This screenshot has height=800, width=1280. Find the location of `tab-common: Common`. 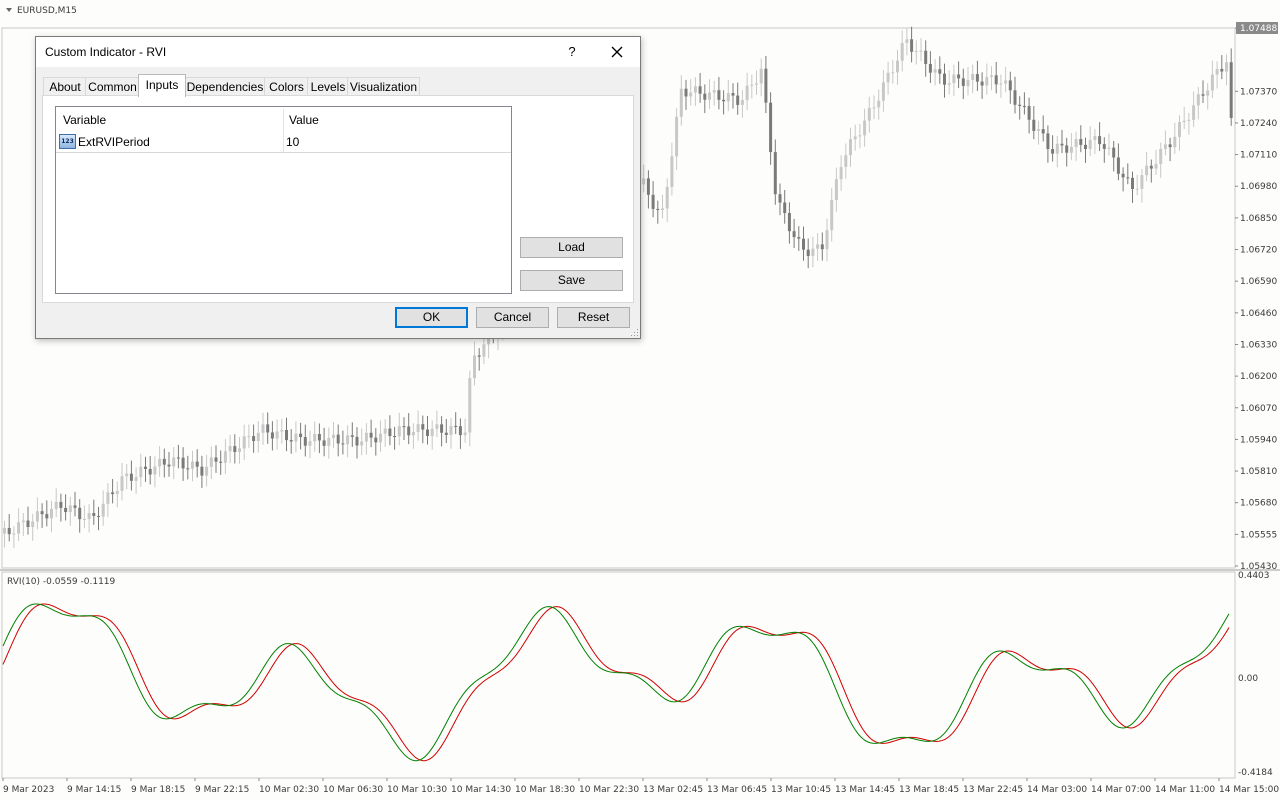

tab-common: Common is located at coordinates (112, 86).